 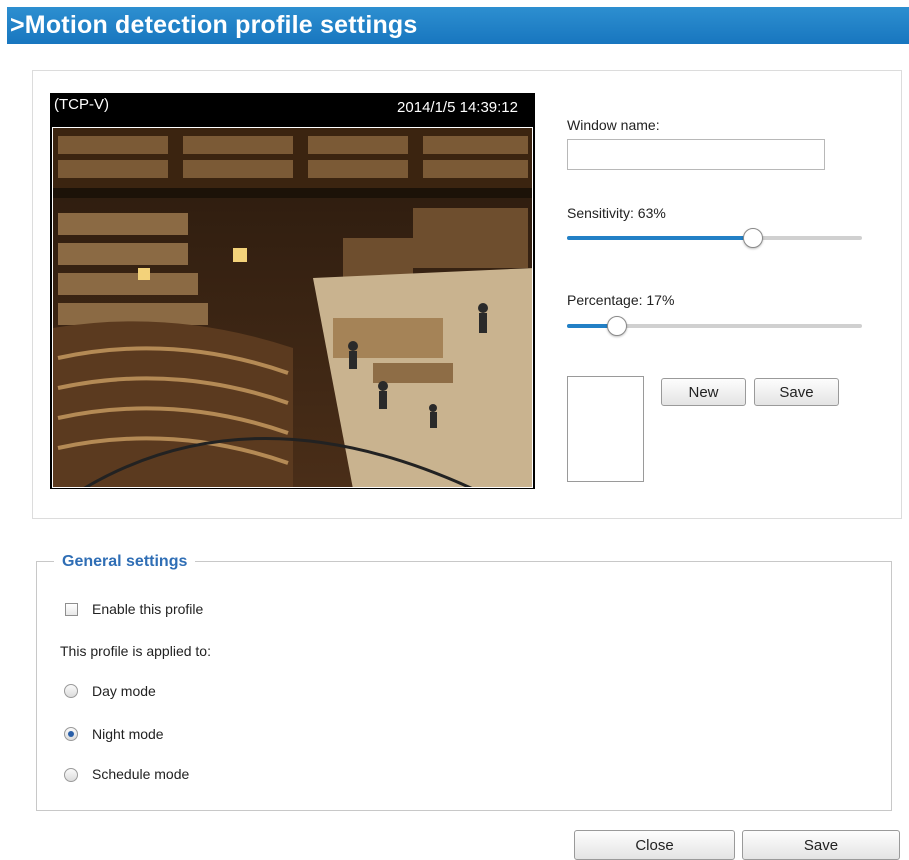 I want to click on percentage-slider-handle, so click(x=617, y=326).